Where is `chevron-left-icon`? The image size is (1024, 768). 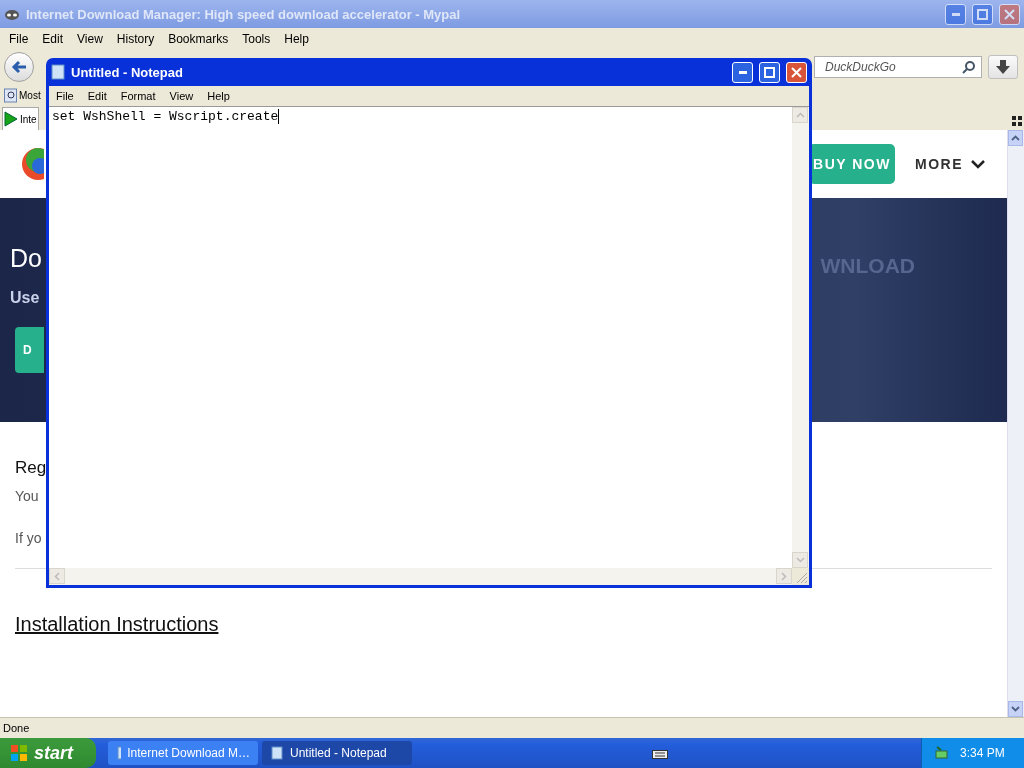 chevron-left-icon is located at coordinates (57, 576).